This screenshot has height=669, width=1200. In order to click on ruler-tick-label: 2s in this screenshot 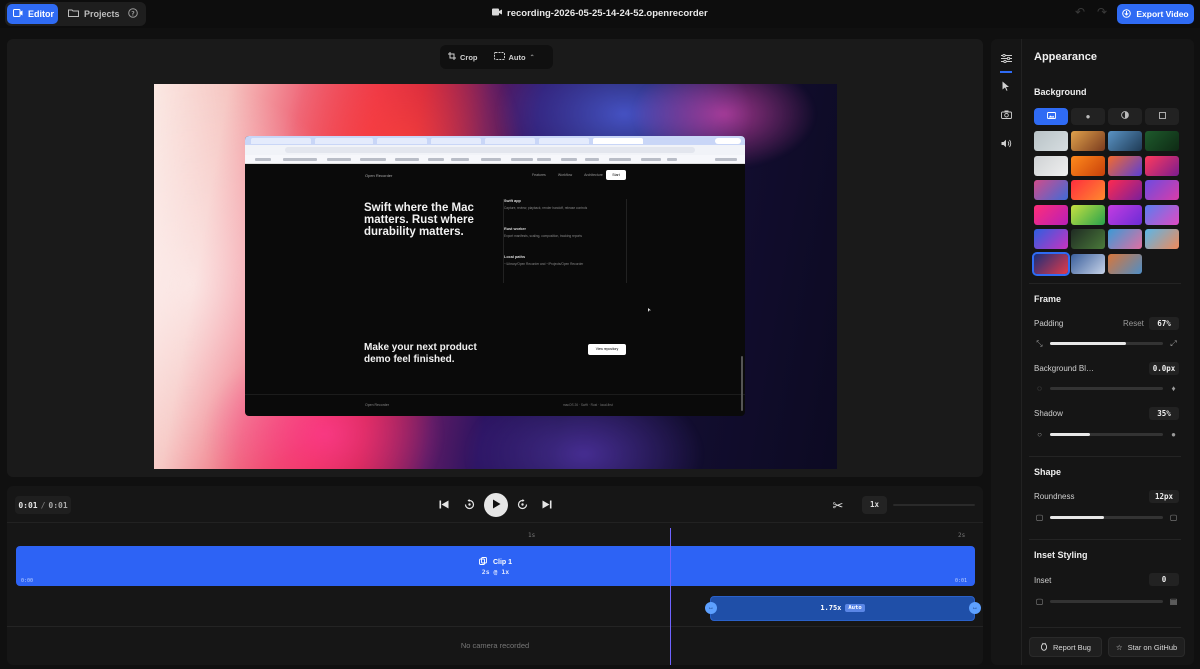, I will do `click(962, 535)`.